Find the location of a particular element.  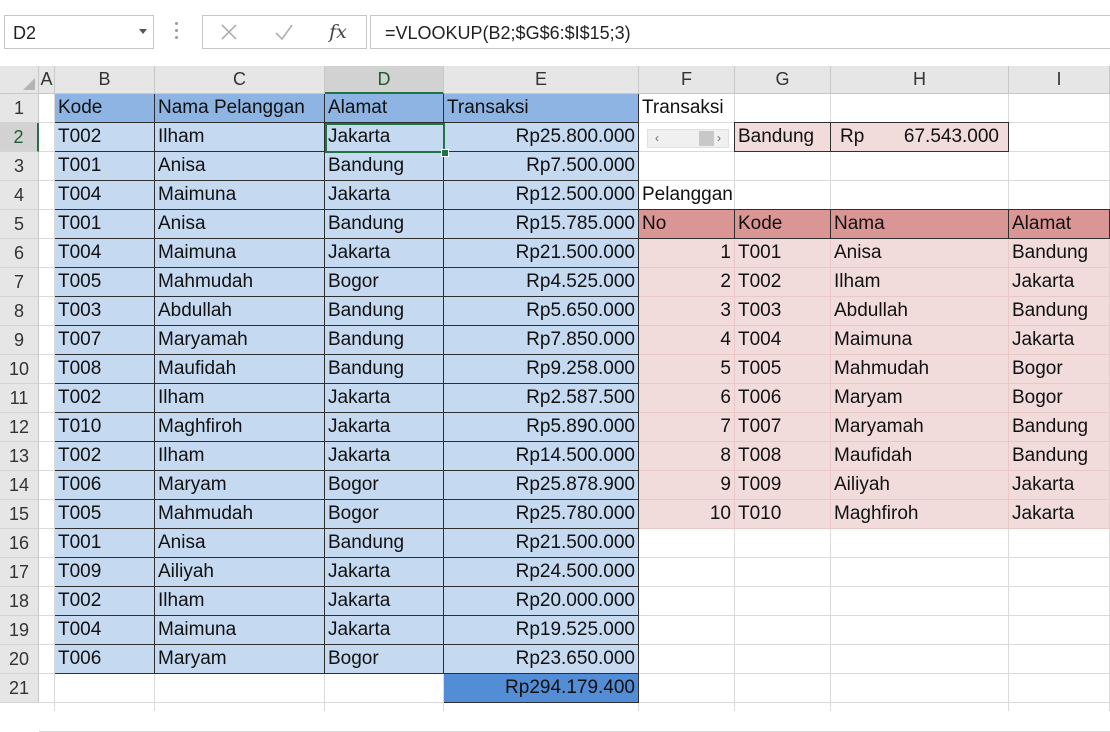

row-header-8: 8 is located at coordinates (19, 311).